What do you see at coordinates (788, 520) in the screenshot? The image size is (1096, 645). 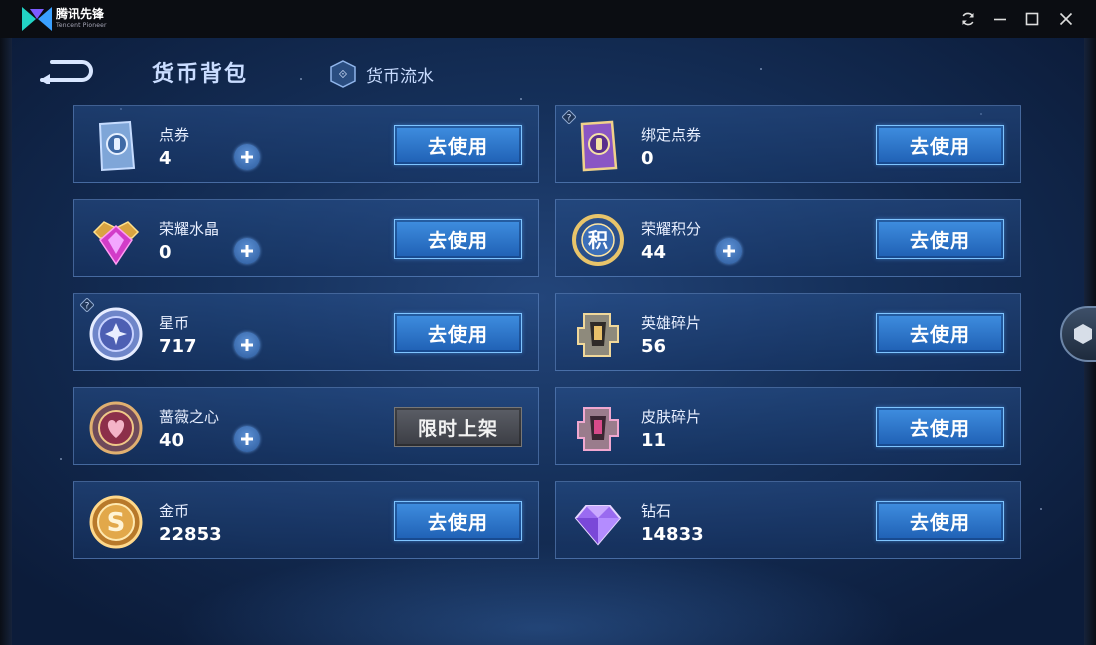 I see `currency-card: 钻石 14833 去使用` at bounding box center [788, 520].